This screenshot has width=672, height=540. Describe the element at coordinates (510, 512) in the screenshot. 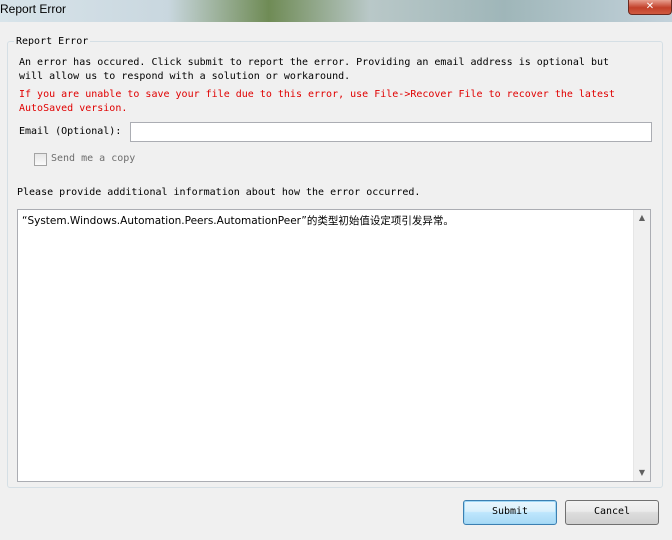

I see `submit-button: Submit` at that location.